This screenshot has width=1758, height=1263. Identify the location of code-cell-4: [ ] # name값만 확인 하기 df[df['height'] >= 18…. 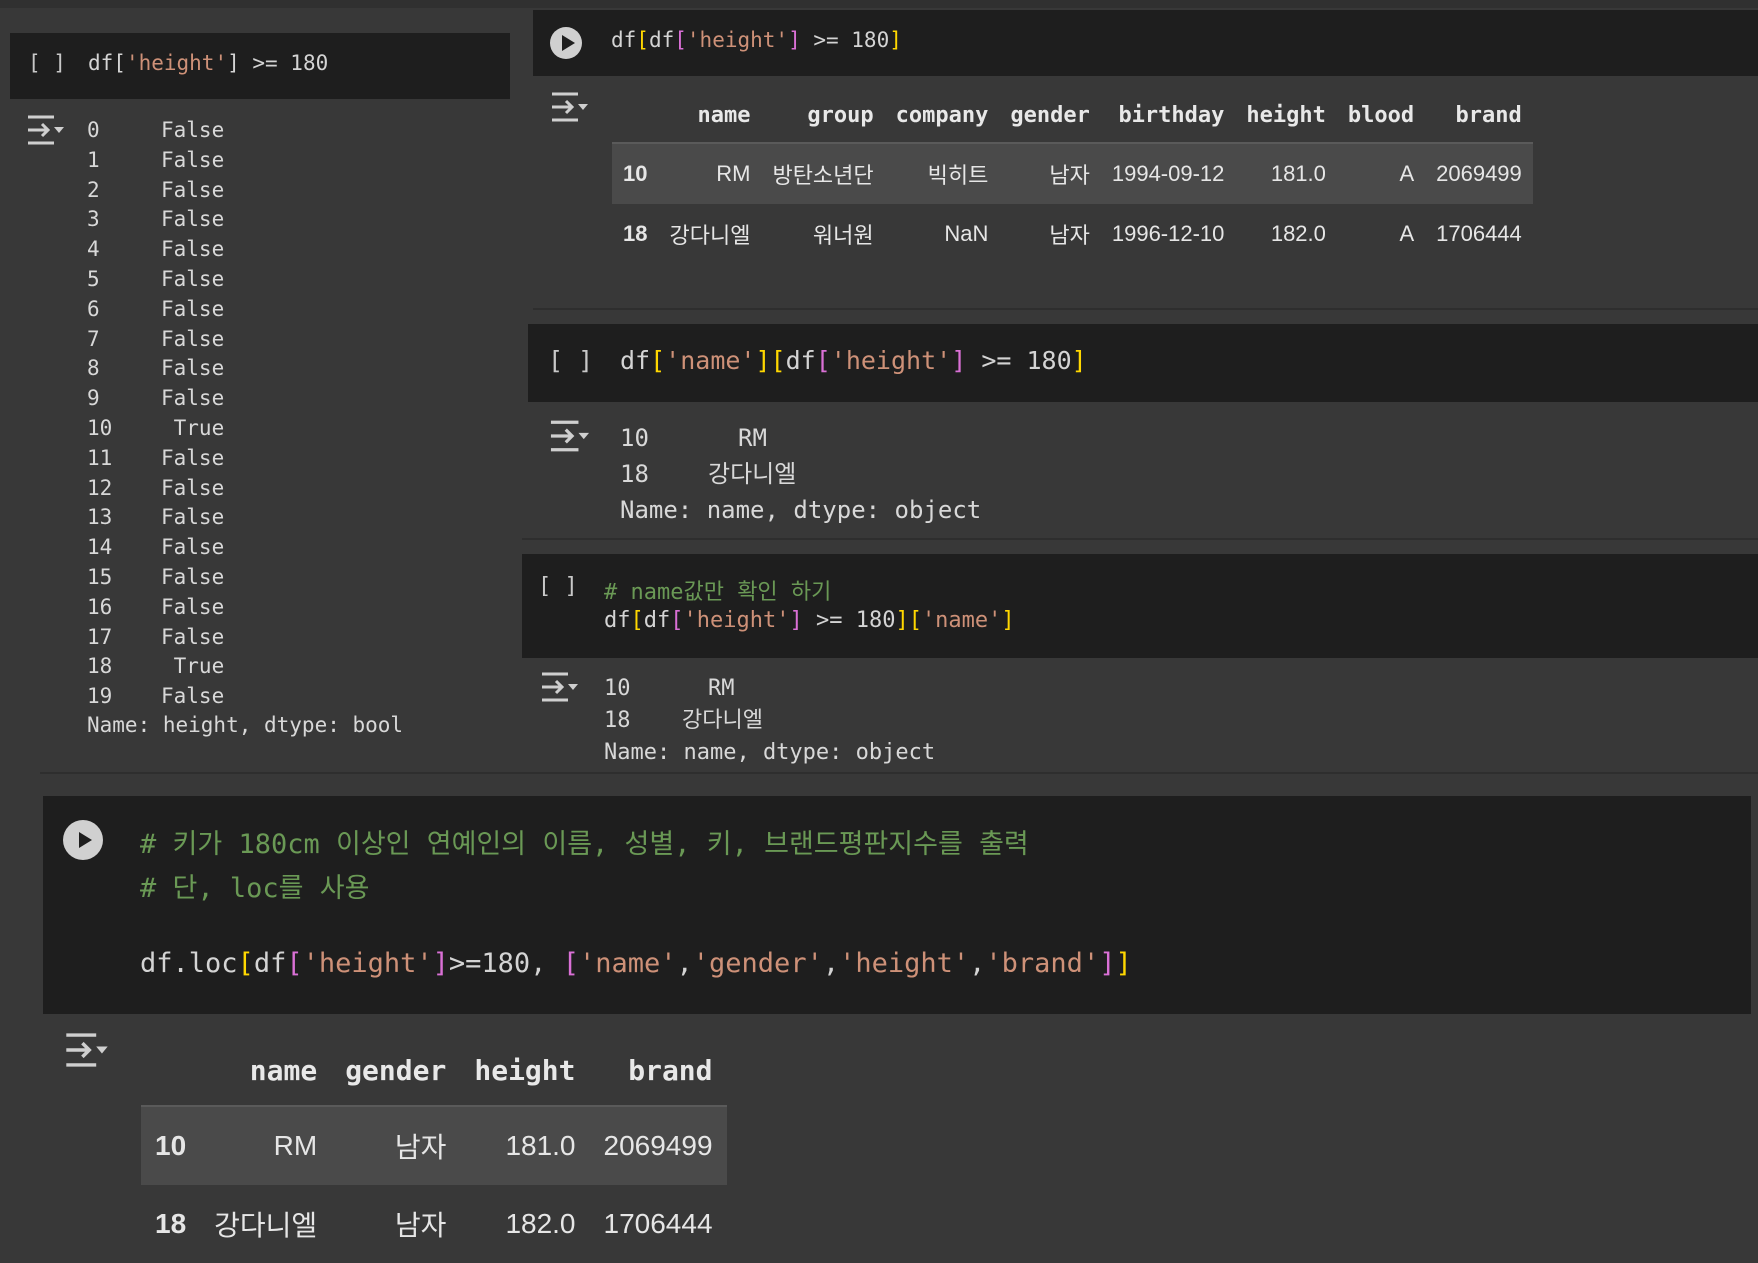
(1140, 606).